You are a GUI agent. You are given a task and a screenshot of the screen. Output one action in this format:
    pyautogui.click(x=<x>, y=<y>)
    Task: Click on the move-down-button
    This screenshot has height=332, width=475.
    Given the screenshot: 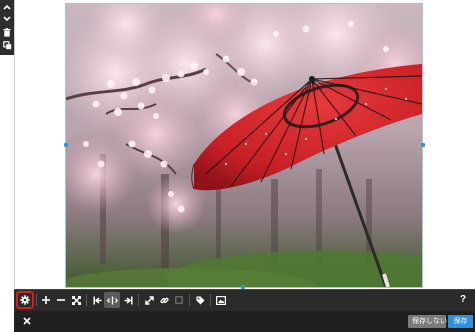 What is the action you would take?
    pyautogui.click(x=7, y=19)
    